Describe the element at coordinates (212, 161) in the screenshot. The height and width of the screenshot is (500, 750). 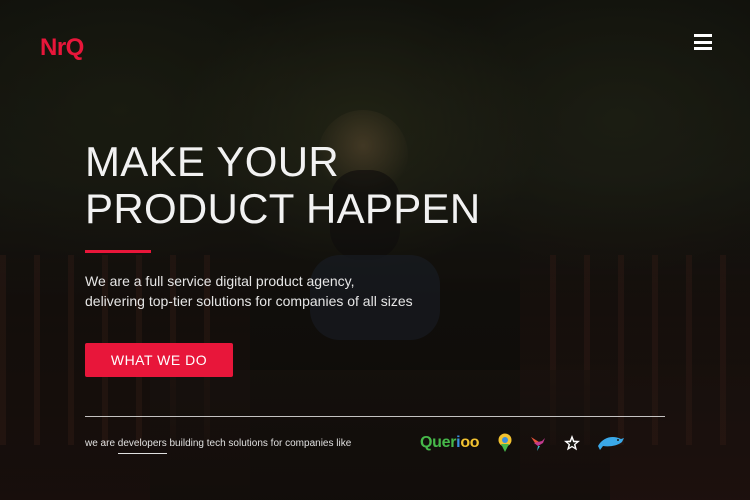
I see `headline-line-1: MAKE YOUR` at that location.